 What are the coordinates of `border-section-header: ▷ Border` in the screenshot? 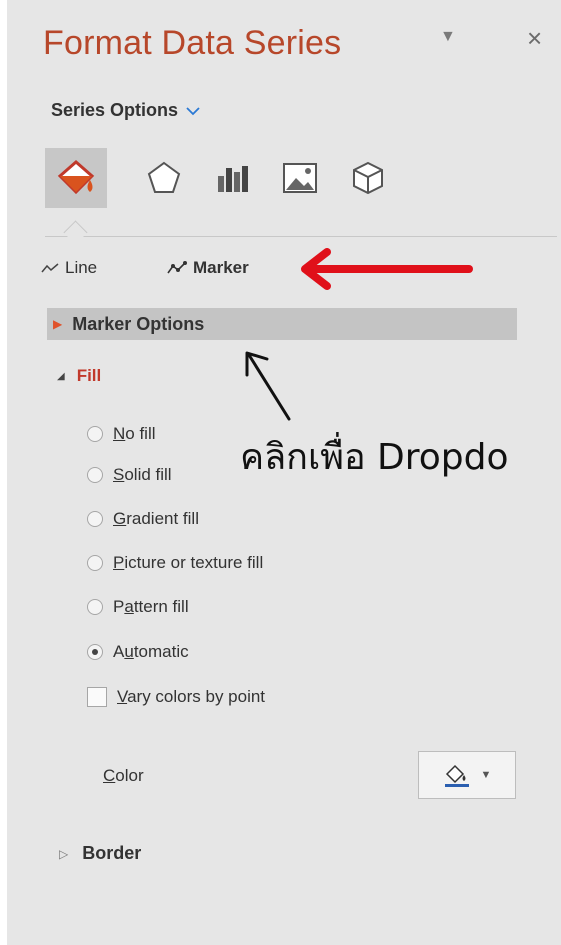 It's located at (100, 853).